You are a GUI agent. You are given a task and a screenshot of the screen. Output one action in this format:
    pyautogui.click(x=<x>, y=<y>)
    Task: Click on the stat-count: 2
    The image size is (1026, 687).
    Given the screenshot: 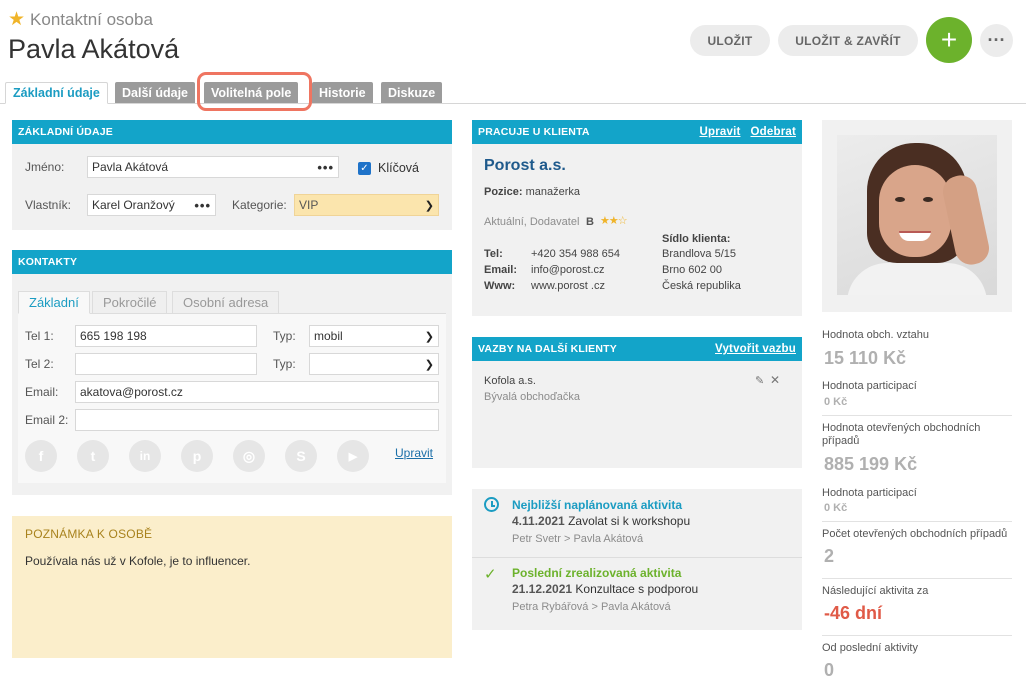 What is the action you would take?
    pyautogui.click(x=829, y=556)
    